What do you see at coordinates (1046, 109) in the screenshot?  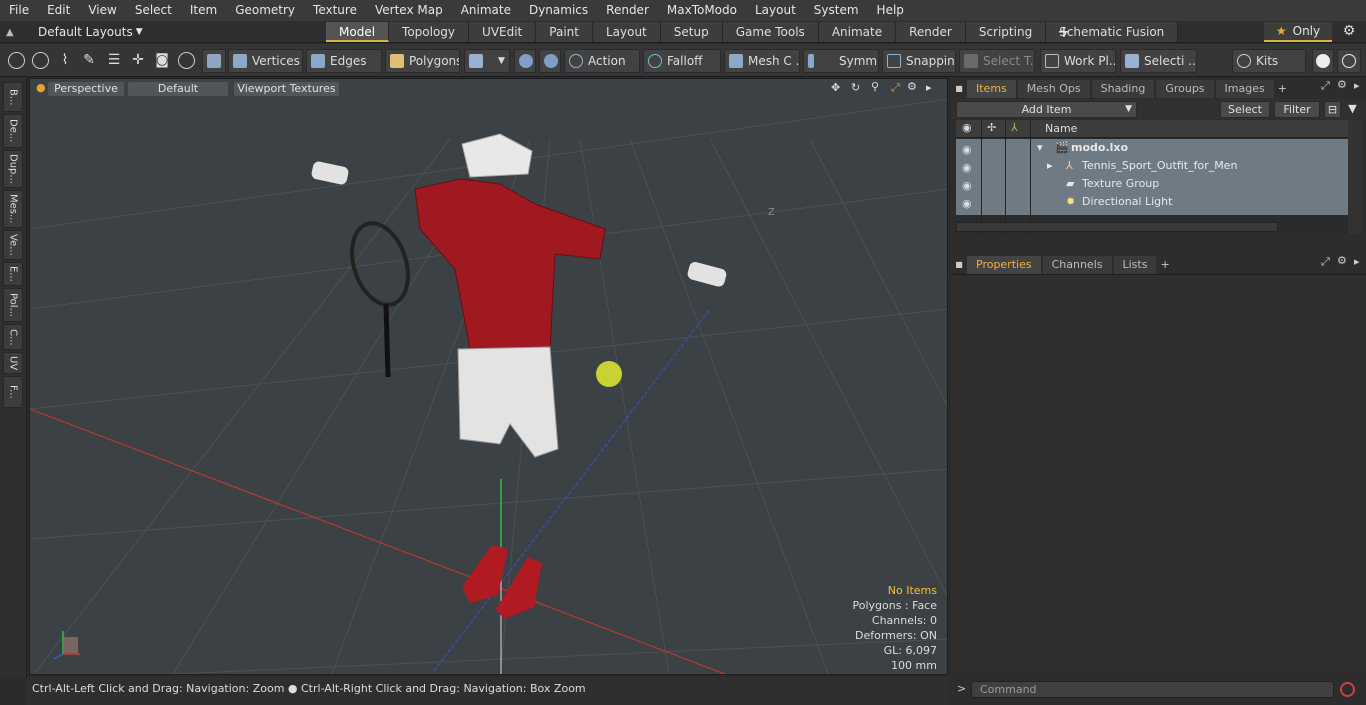 I see `add-item-button: Add Item ▼` at bounding box center [1046, 109].